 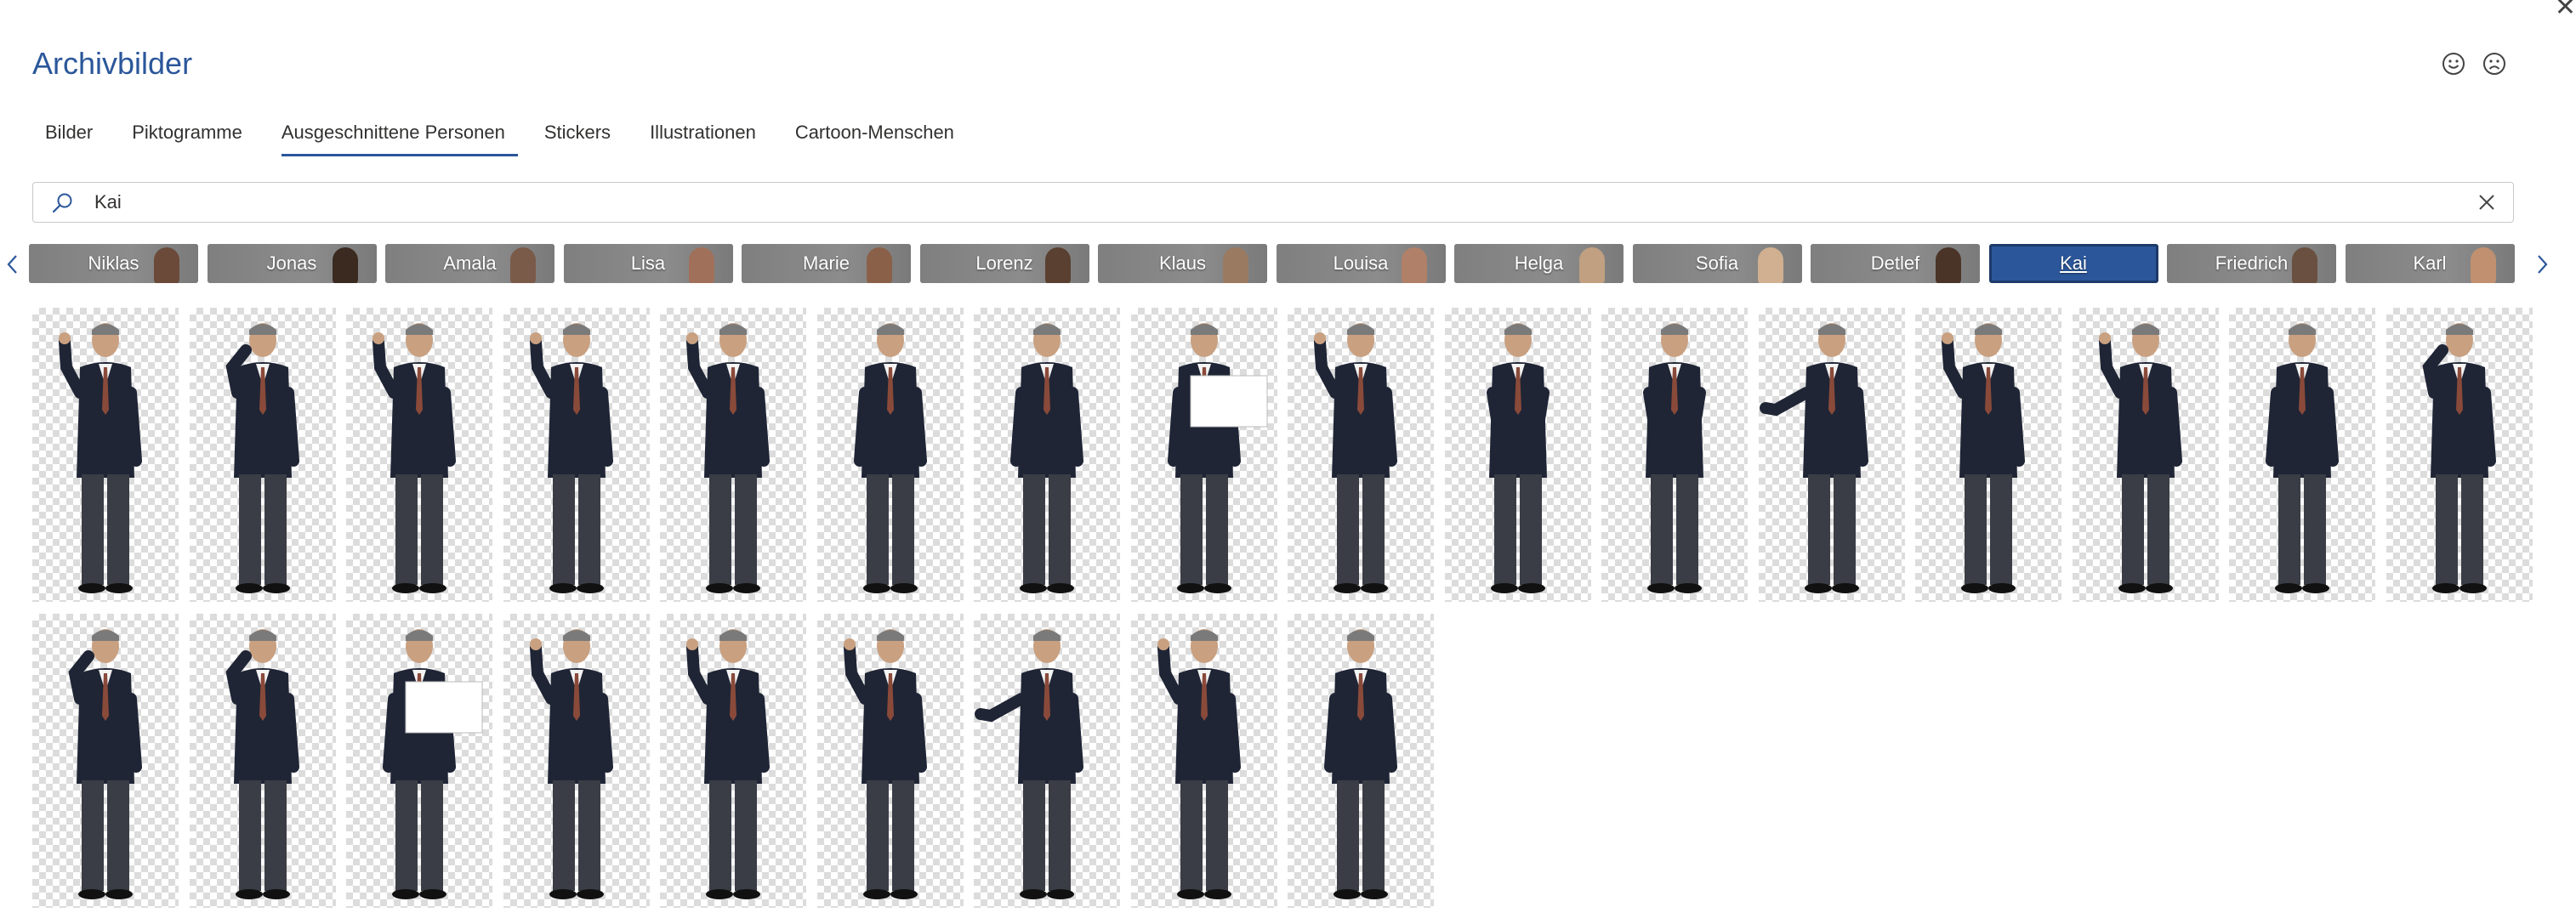 I want to click on frown-icon, so click(x=2494, y=64).